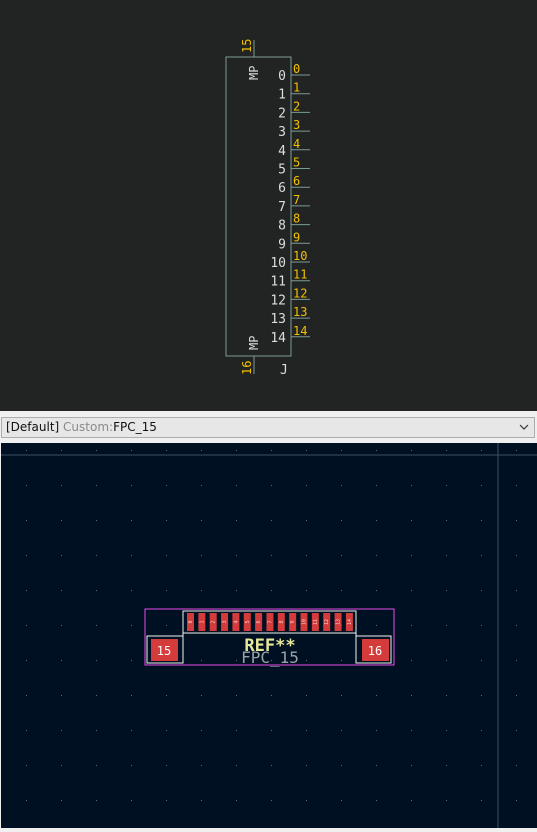 This screenshot has width=537, height=832. I want to click on pin-name: 3, so click(282, 132).